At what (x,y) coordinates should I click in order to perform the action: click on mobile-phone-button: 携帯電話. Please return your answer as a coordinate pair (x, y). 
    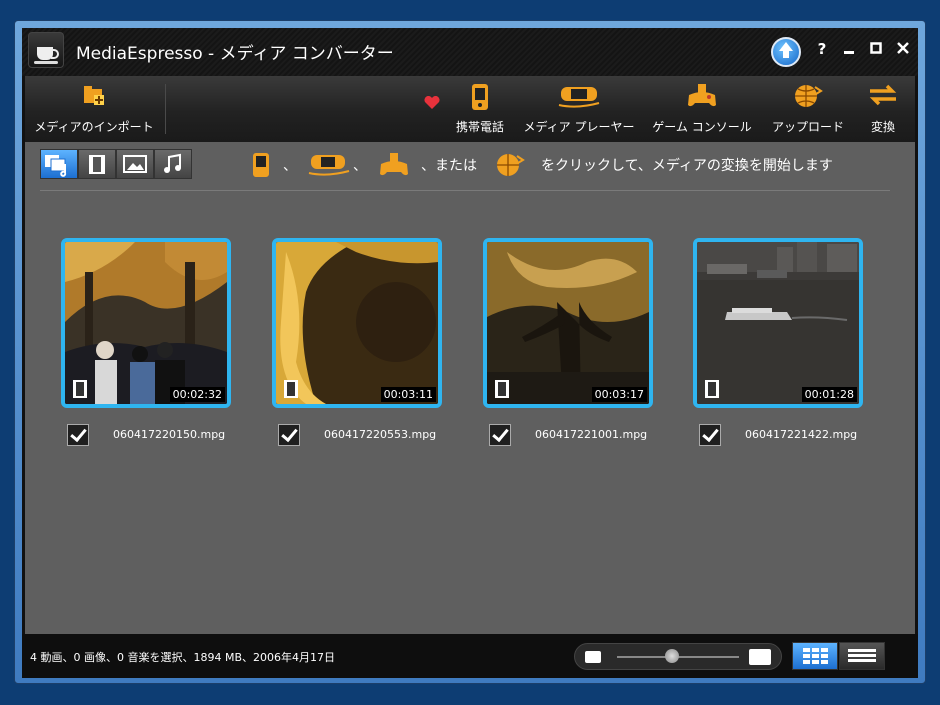
    Looking at the image, I should click on (480, 109).